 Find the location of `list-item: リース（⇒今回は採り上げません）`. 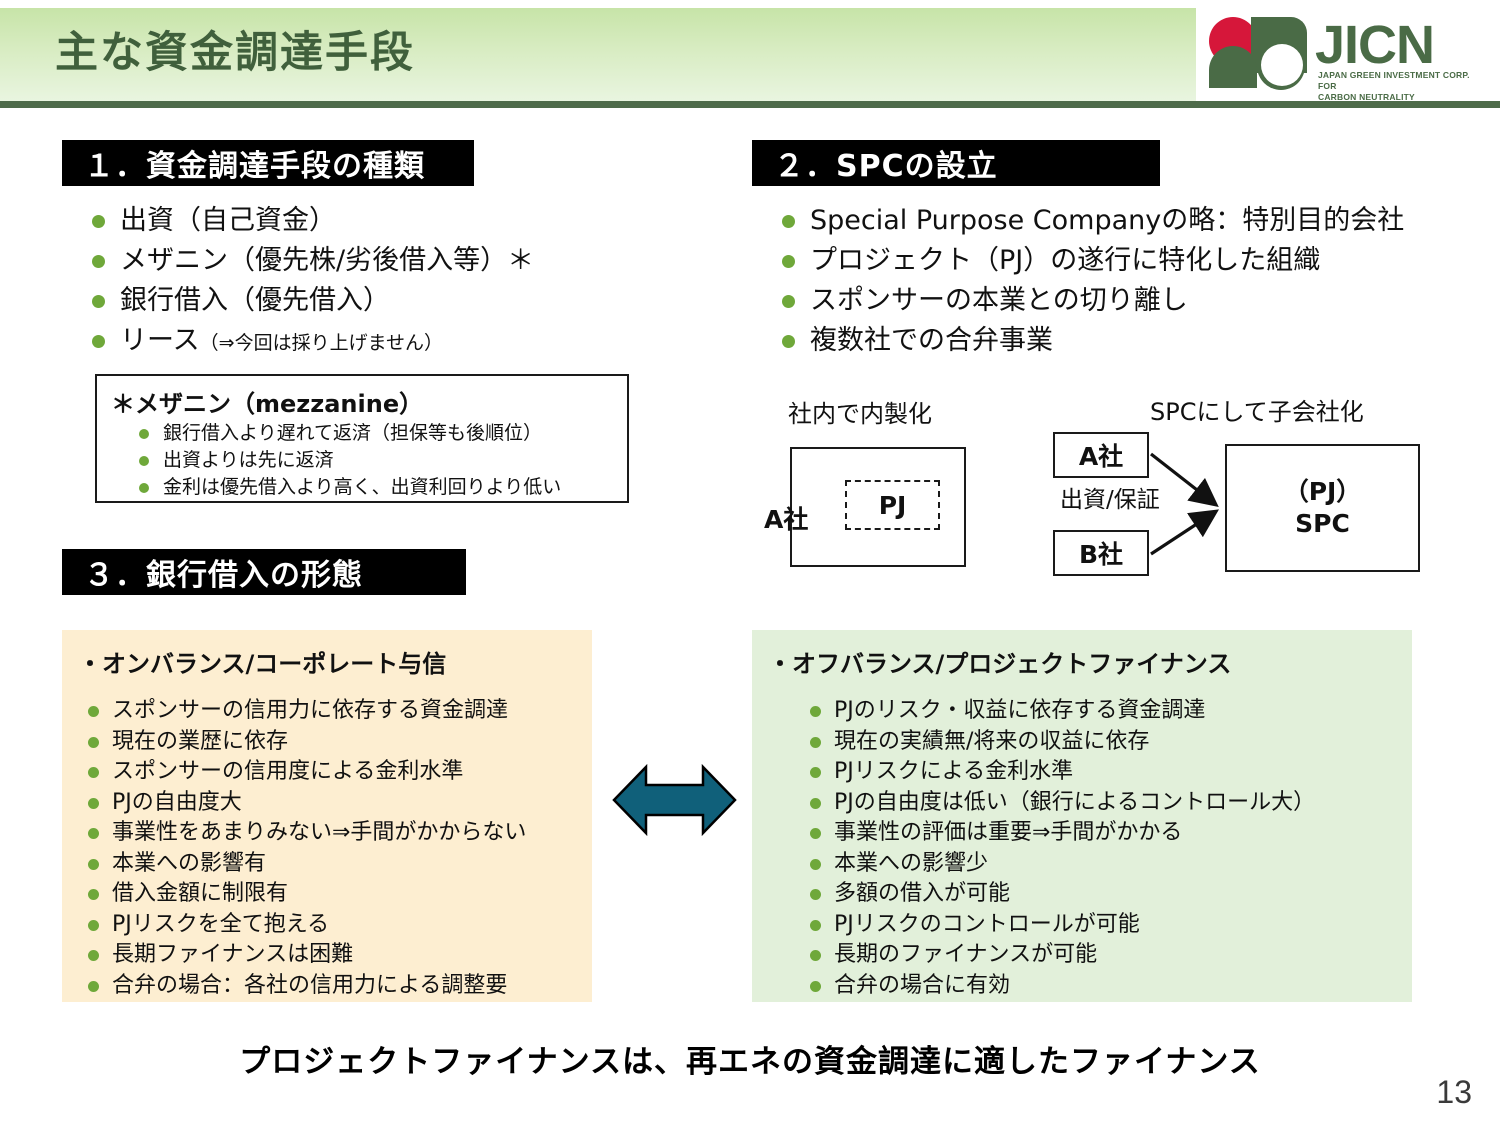

list-item: リース（⇒今回は採り上げません） is located at coordinates (396, 342).